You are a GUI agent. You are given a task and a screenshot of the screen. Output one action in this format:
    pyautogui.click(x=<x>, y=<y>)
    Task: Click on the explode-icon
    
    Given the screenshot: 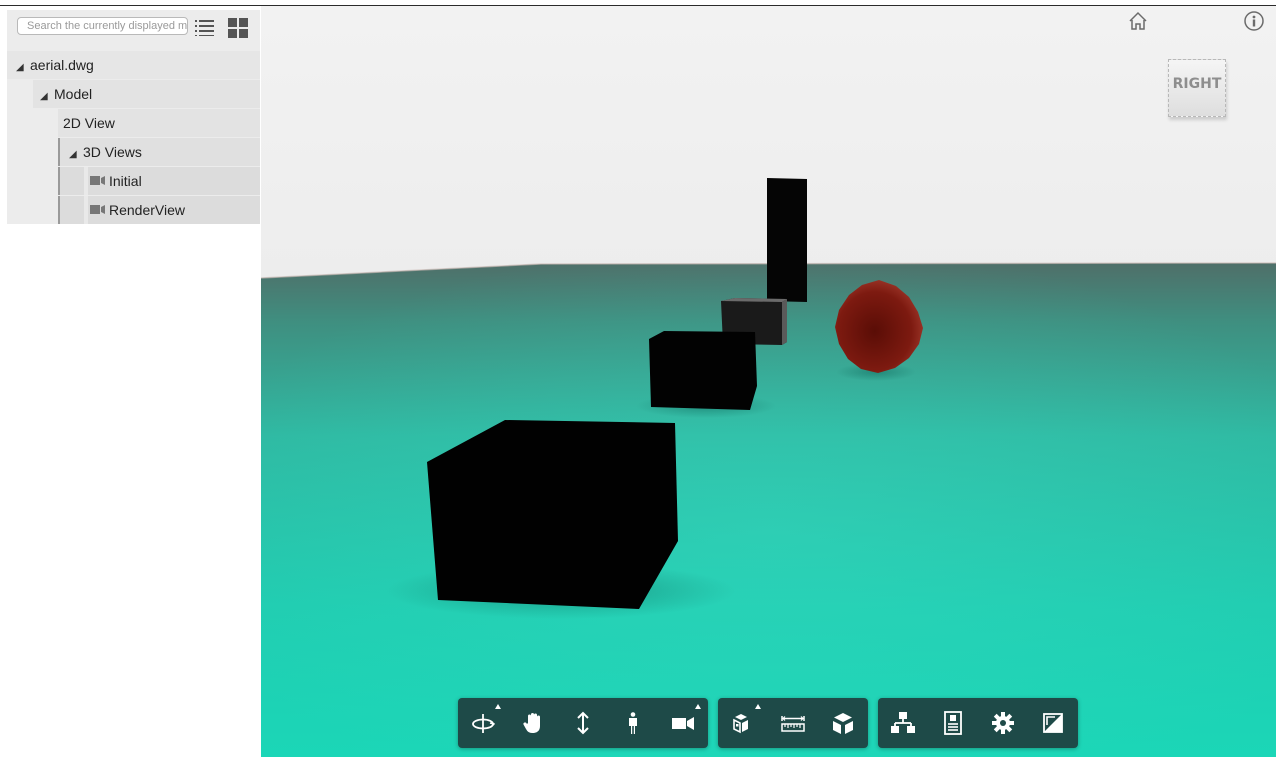 What is the action you would take?
    pyautogui.click(x=740, y=724)
    